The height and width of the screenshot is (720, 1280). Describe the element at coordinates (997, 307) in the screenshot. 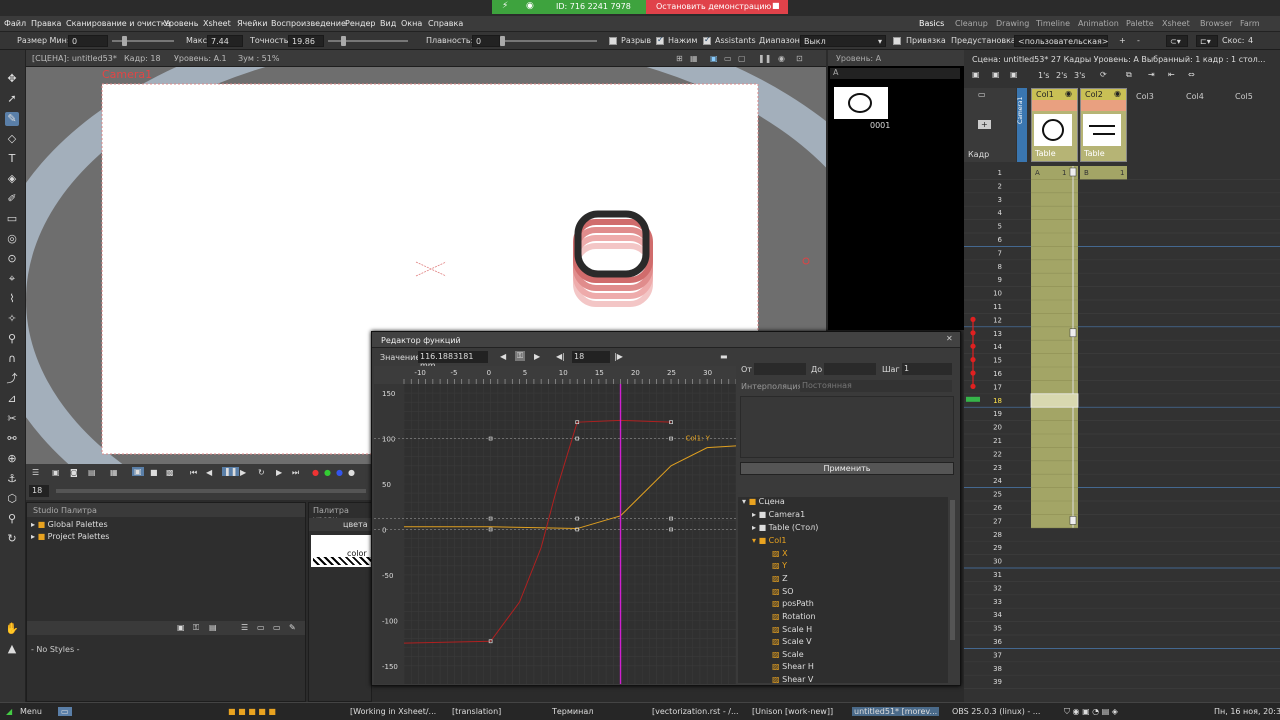

I see `frame-number: 11` at that location.